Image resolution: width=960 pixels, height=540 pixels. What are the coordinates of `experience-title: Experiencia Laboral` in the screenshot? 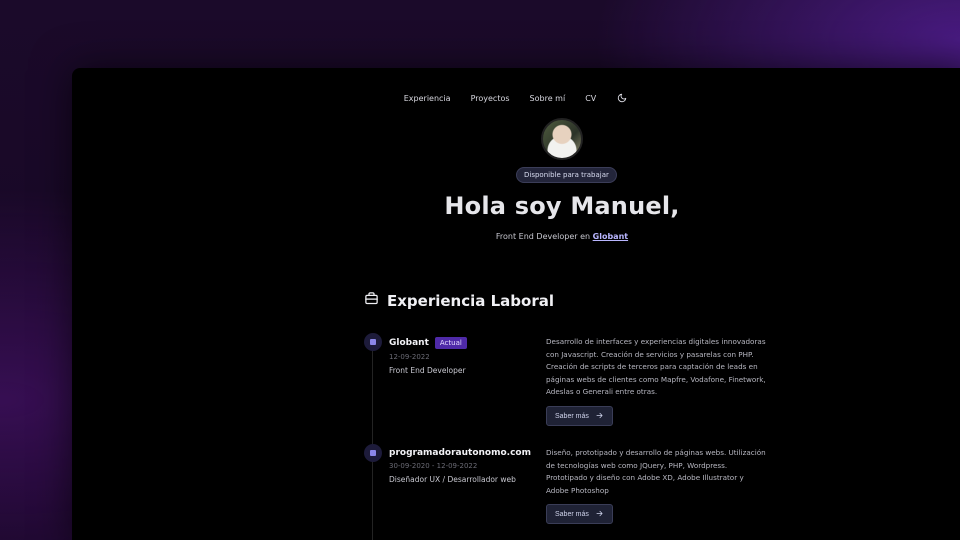 It's located at (470, 300).